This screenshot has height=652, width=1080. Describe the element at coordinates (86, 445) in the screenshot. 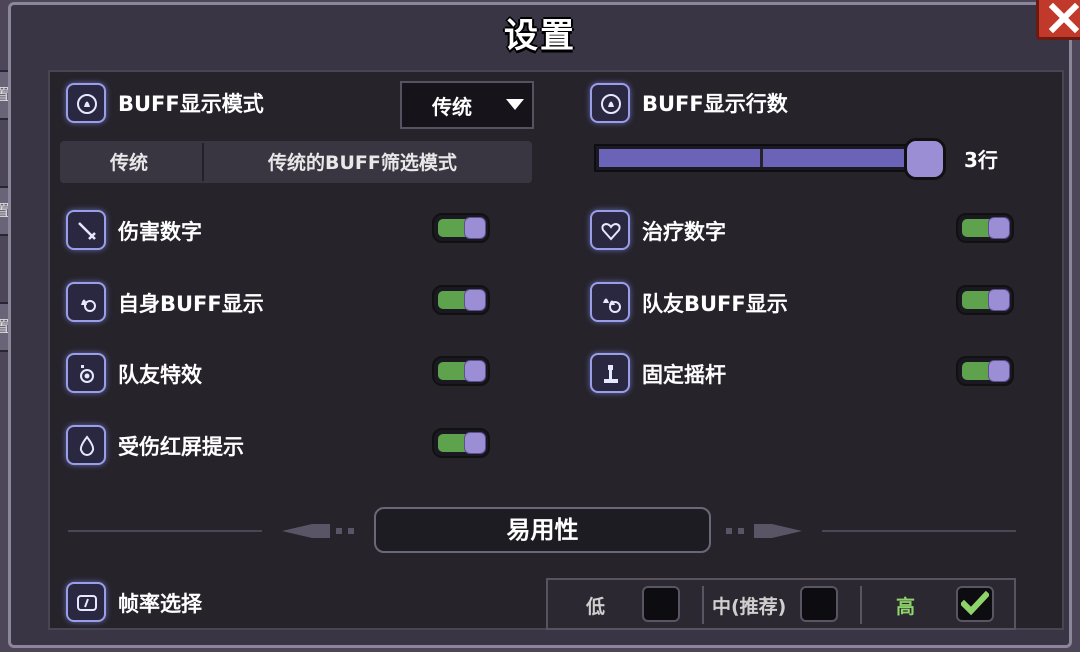

I see `blood-drop-icon` at that location.